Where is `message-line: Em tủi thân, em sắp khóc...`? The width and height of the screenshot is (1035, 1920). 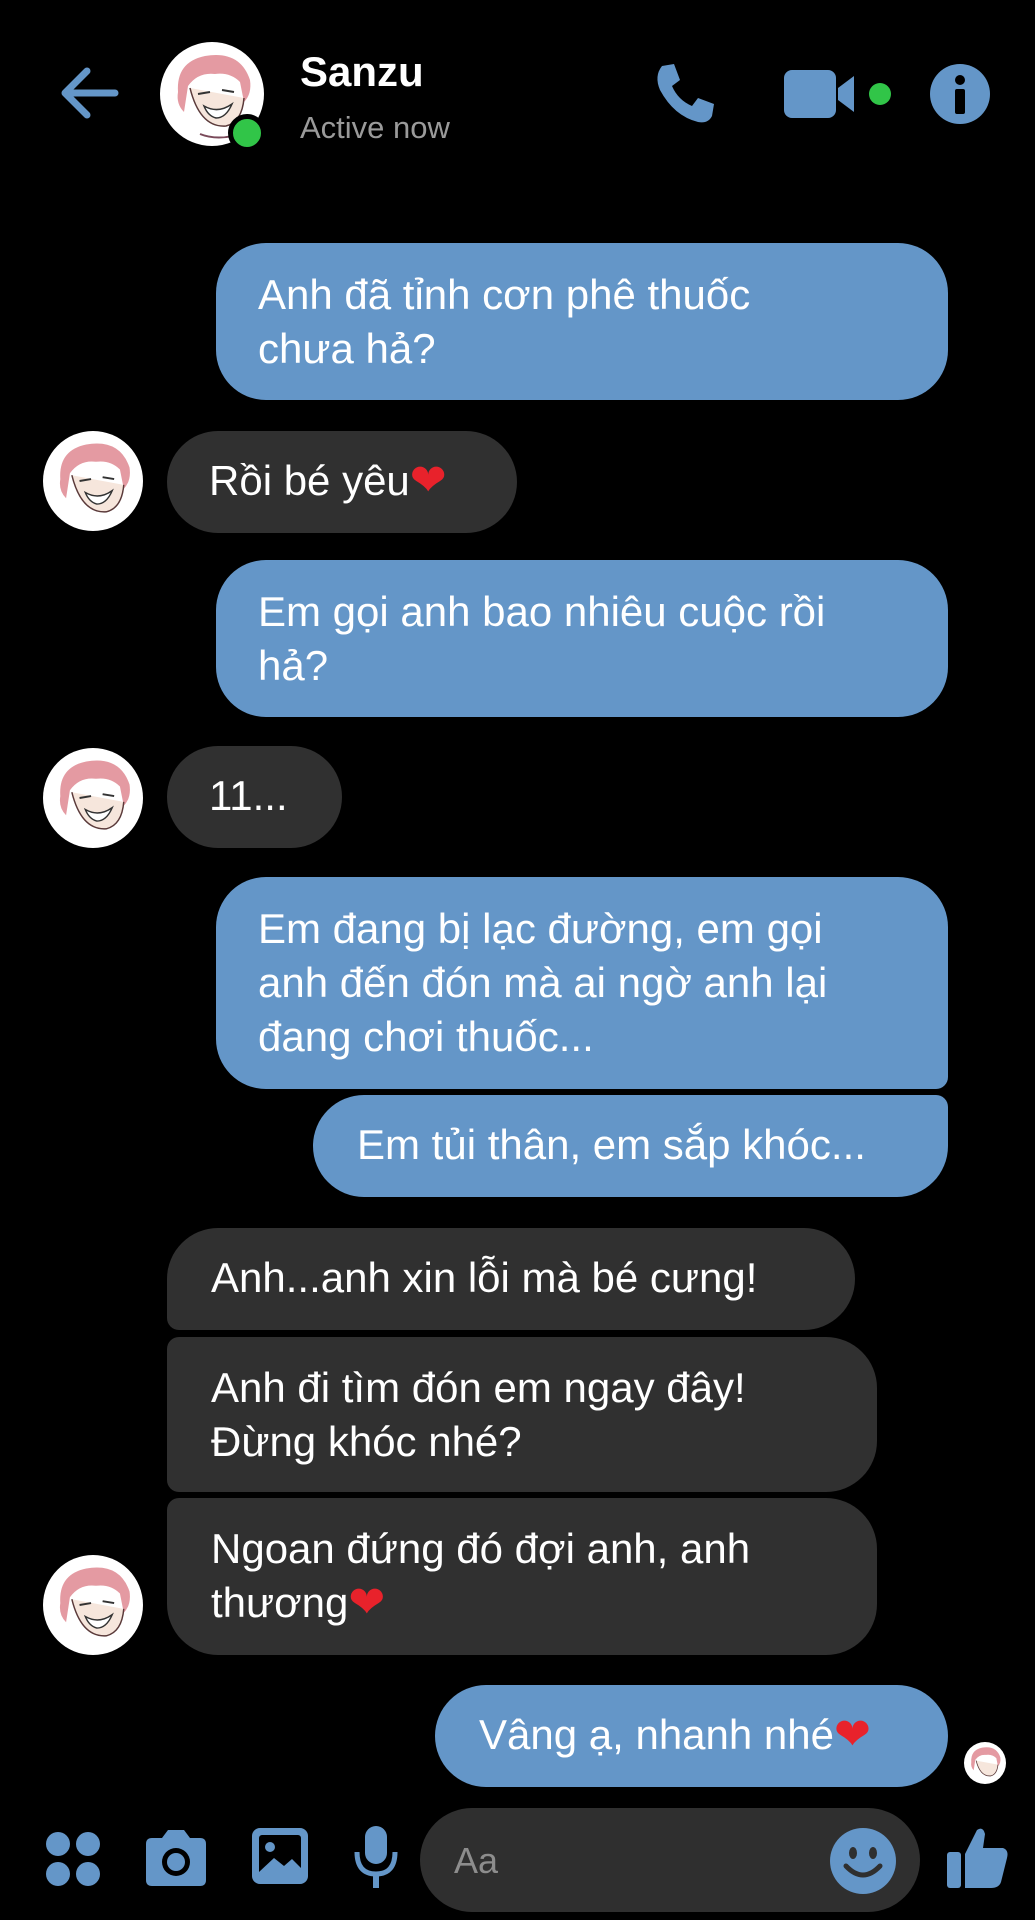
message-line: Em tủi thân, em sắp khóc... is located at coordinates (611, 1144).